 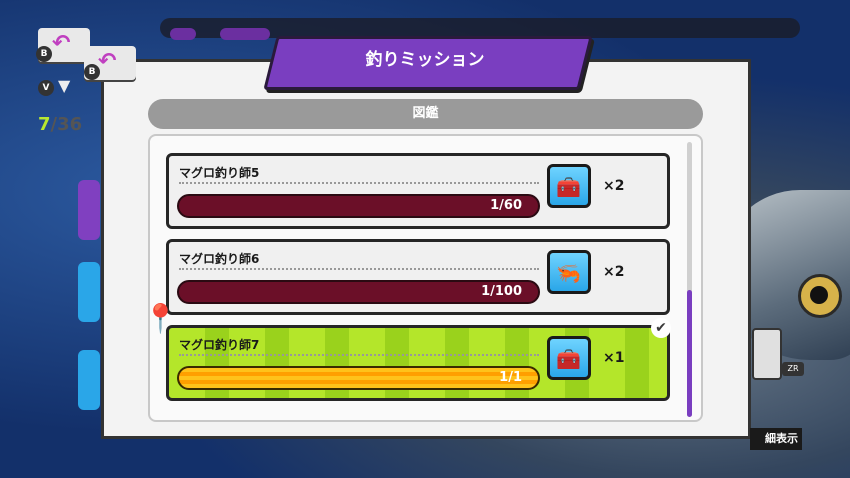 What do you see at coordinates (510, 377) in the screenshot?
I see `progress-text: 1/1` at bounding box center [510, 377].